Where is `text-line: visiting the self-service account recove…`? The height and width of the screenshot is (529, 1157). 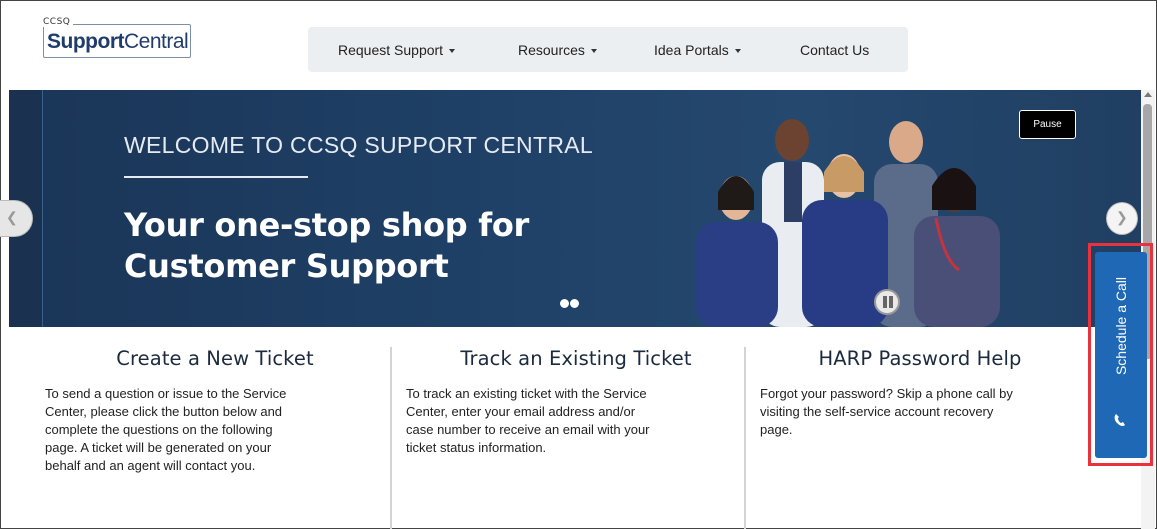
text-line: visiting the self-service account recove… is located at coordinates (877, 411).